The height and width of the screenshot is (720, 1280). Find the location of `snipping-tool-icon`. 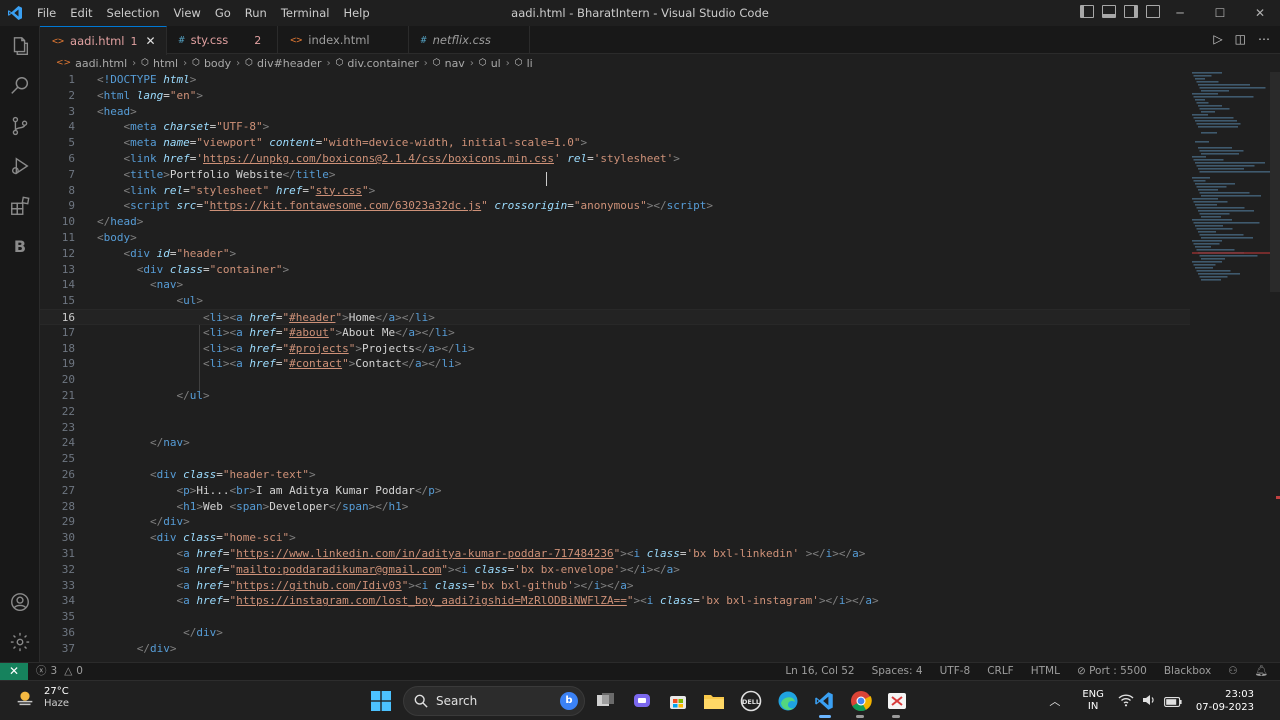

snipping-tool-icon is located at coordinates (897, 701).